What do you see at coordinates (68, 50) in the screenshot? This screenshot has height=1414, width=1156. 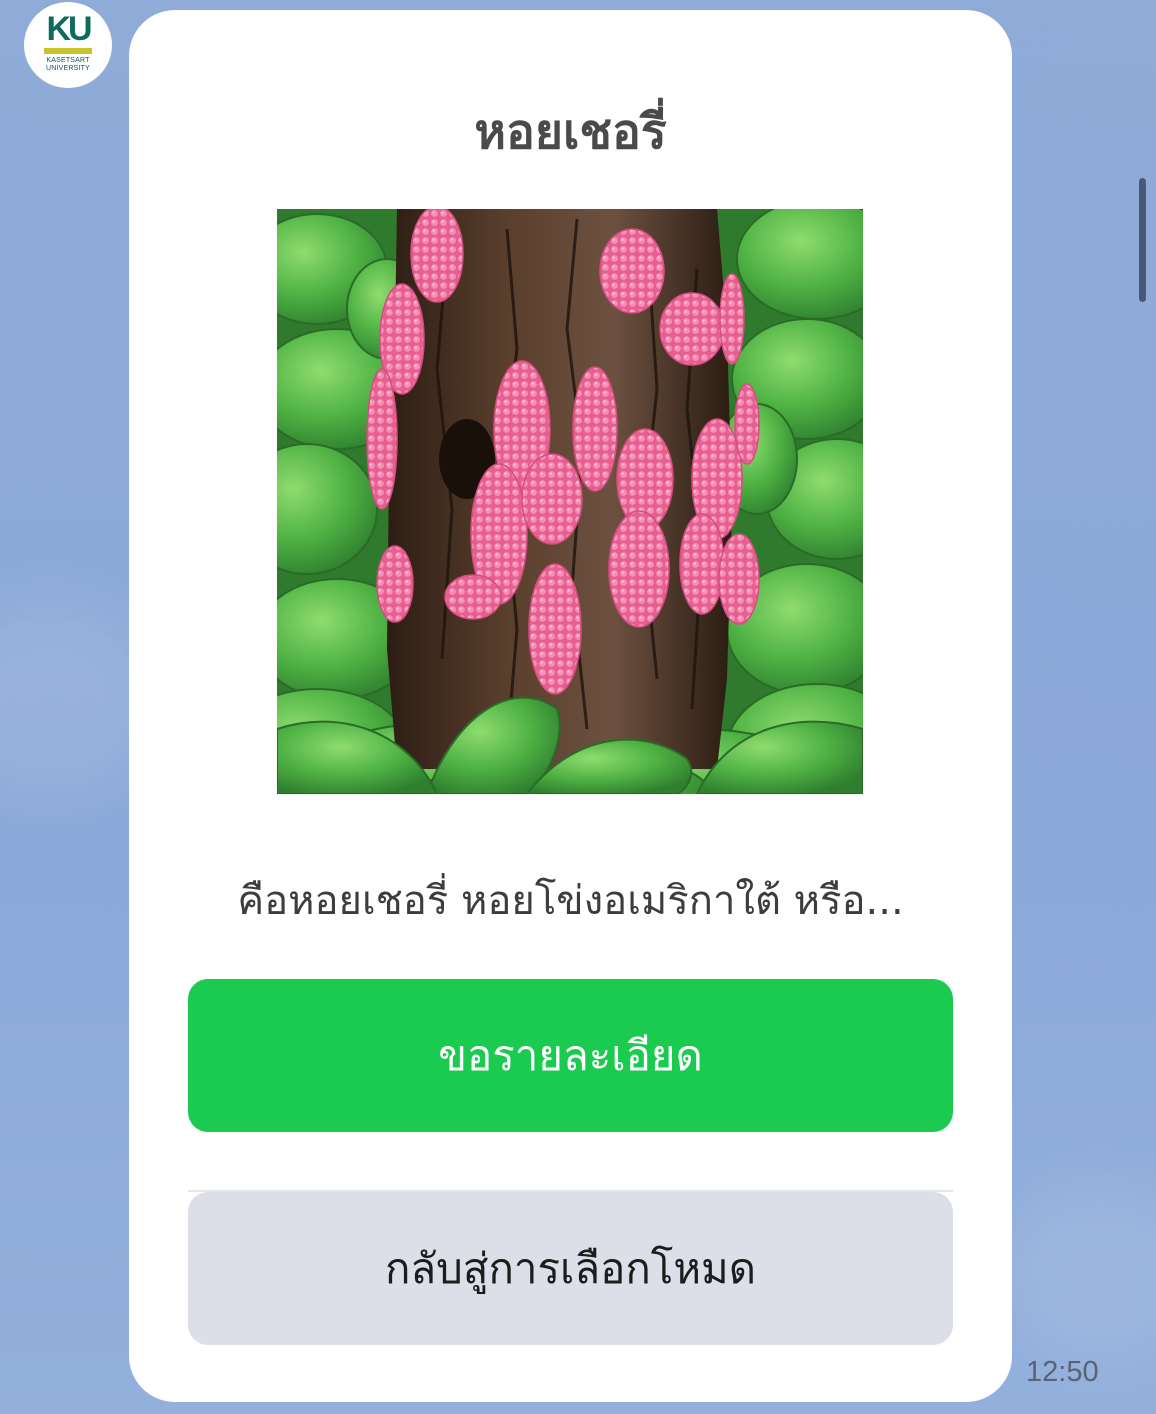 I see `ku-logo-bar` at bounding box center [68, 50].